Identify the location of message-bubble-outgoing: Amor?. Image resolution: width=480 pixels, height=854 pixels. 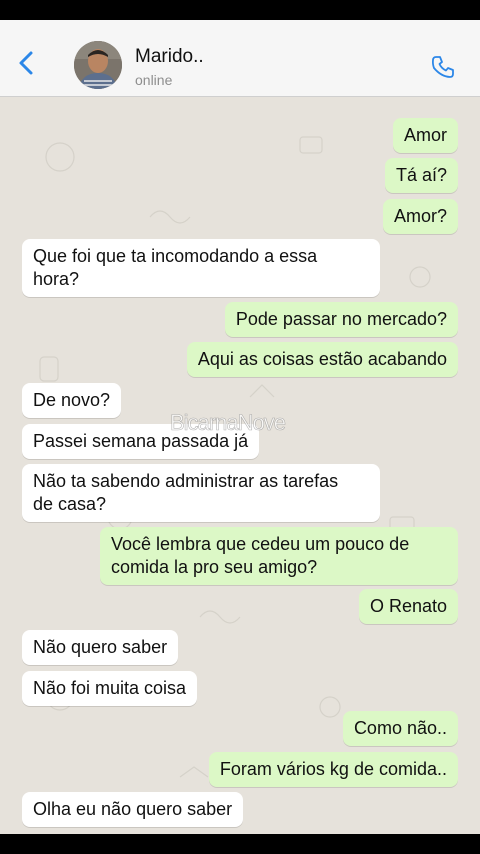
(420, 216).